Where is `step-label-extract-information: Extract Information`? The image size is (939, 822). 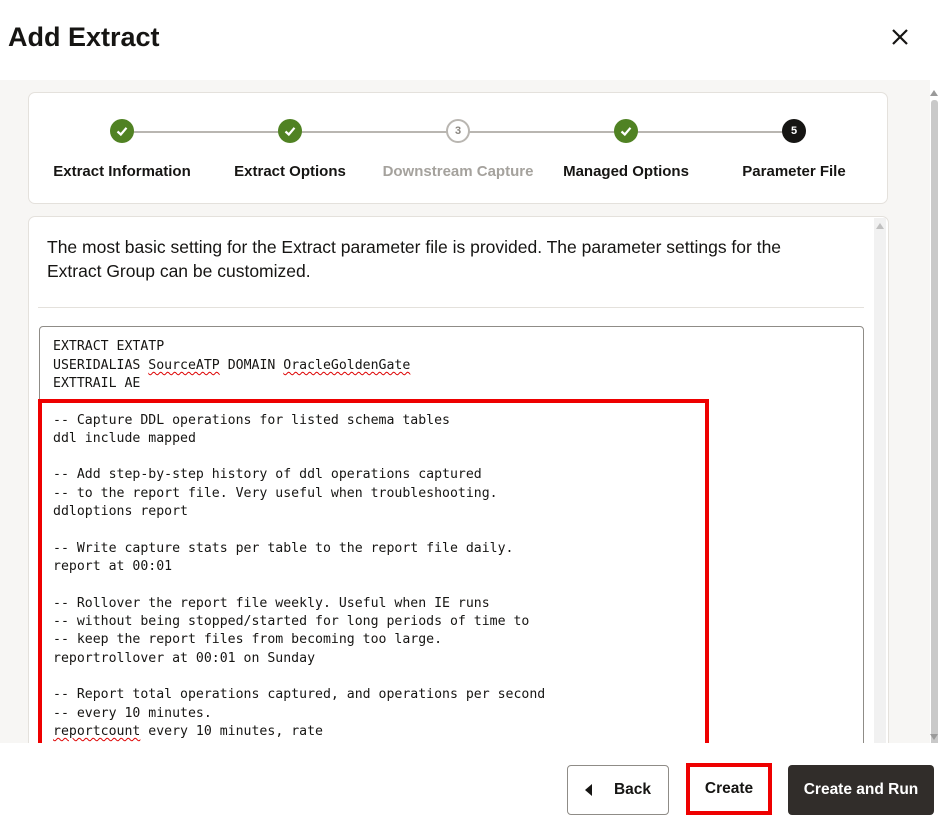 step-label-extract-information: Extract Information is located at coordinates (122, 171).